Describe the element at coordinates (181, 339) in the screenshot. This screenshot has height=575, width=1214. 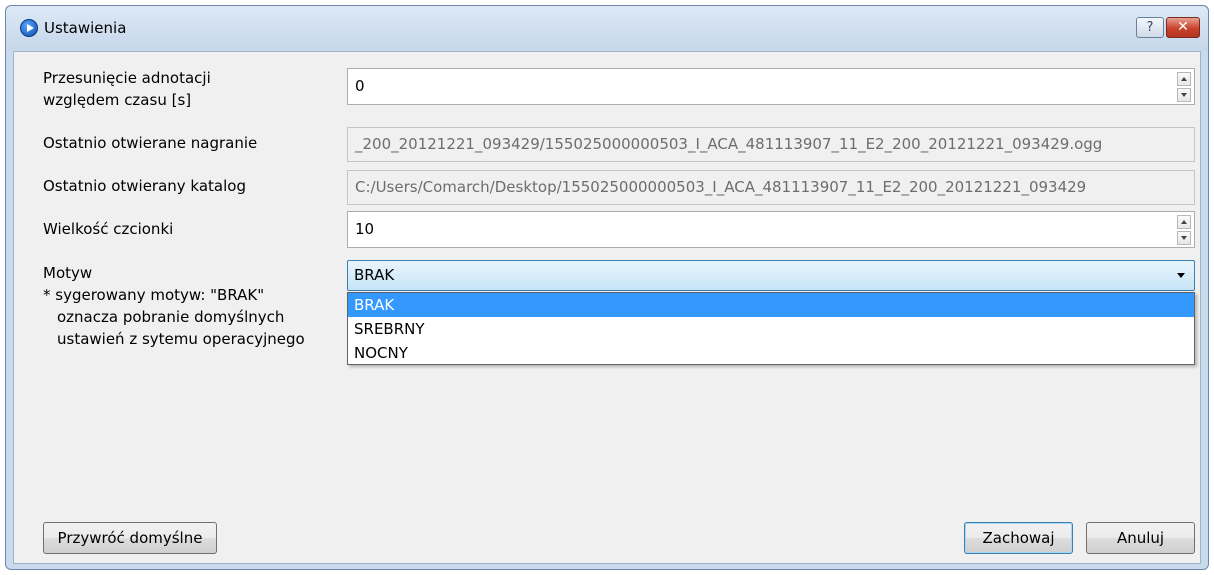
I see `theme-note-line3: ustawień z sytemu operacyjnego` at that location.